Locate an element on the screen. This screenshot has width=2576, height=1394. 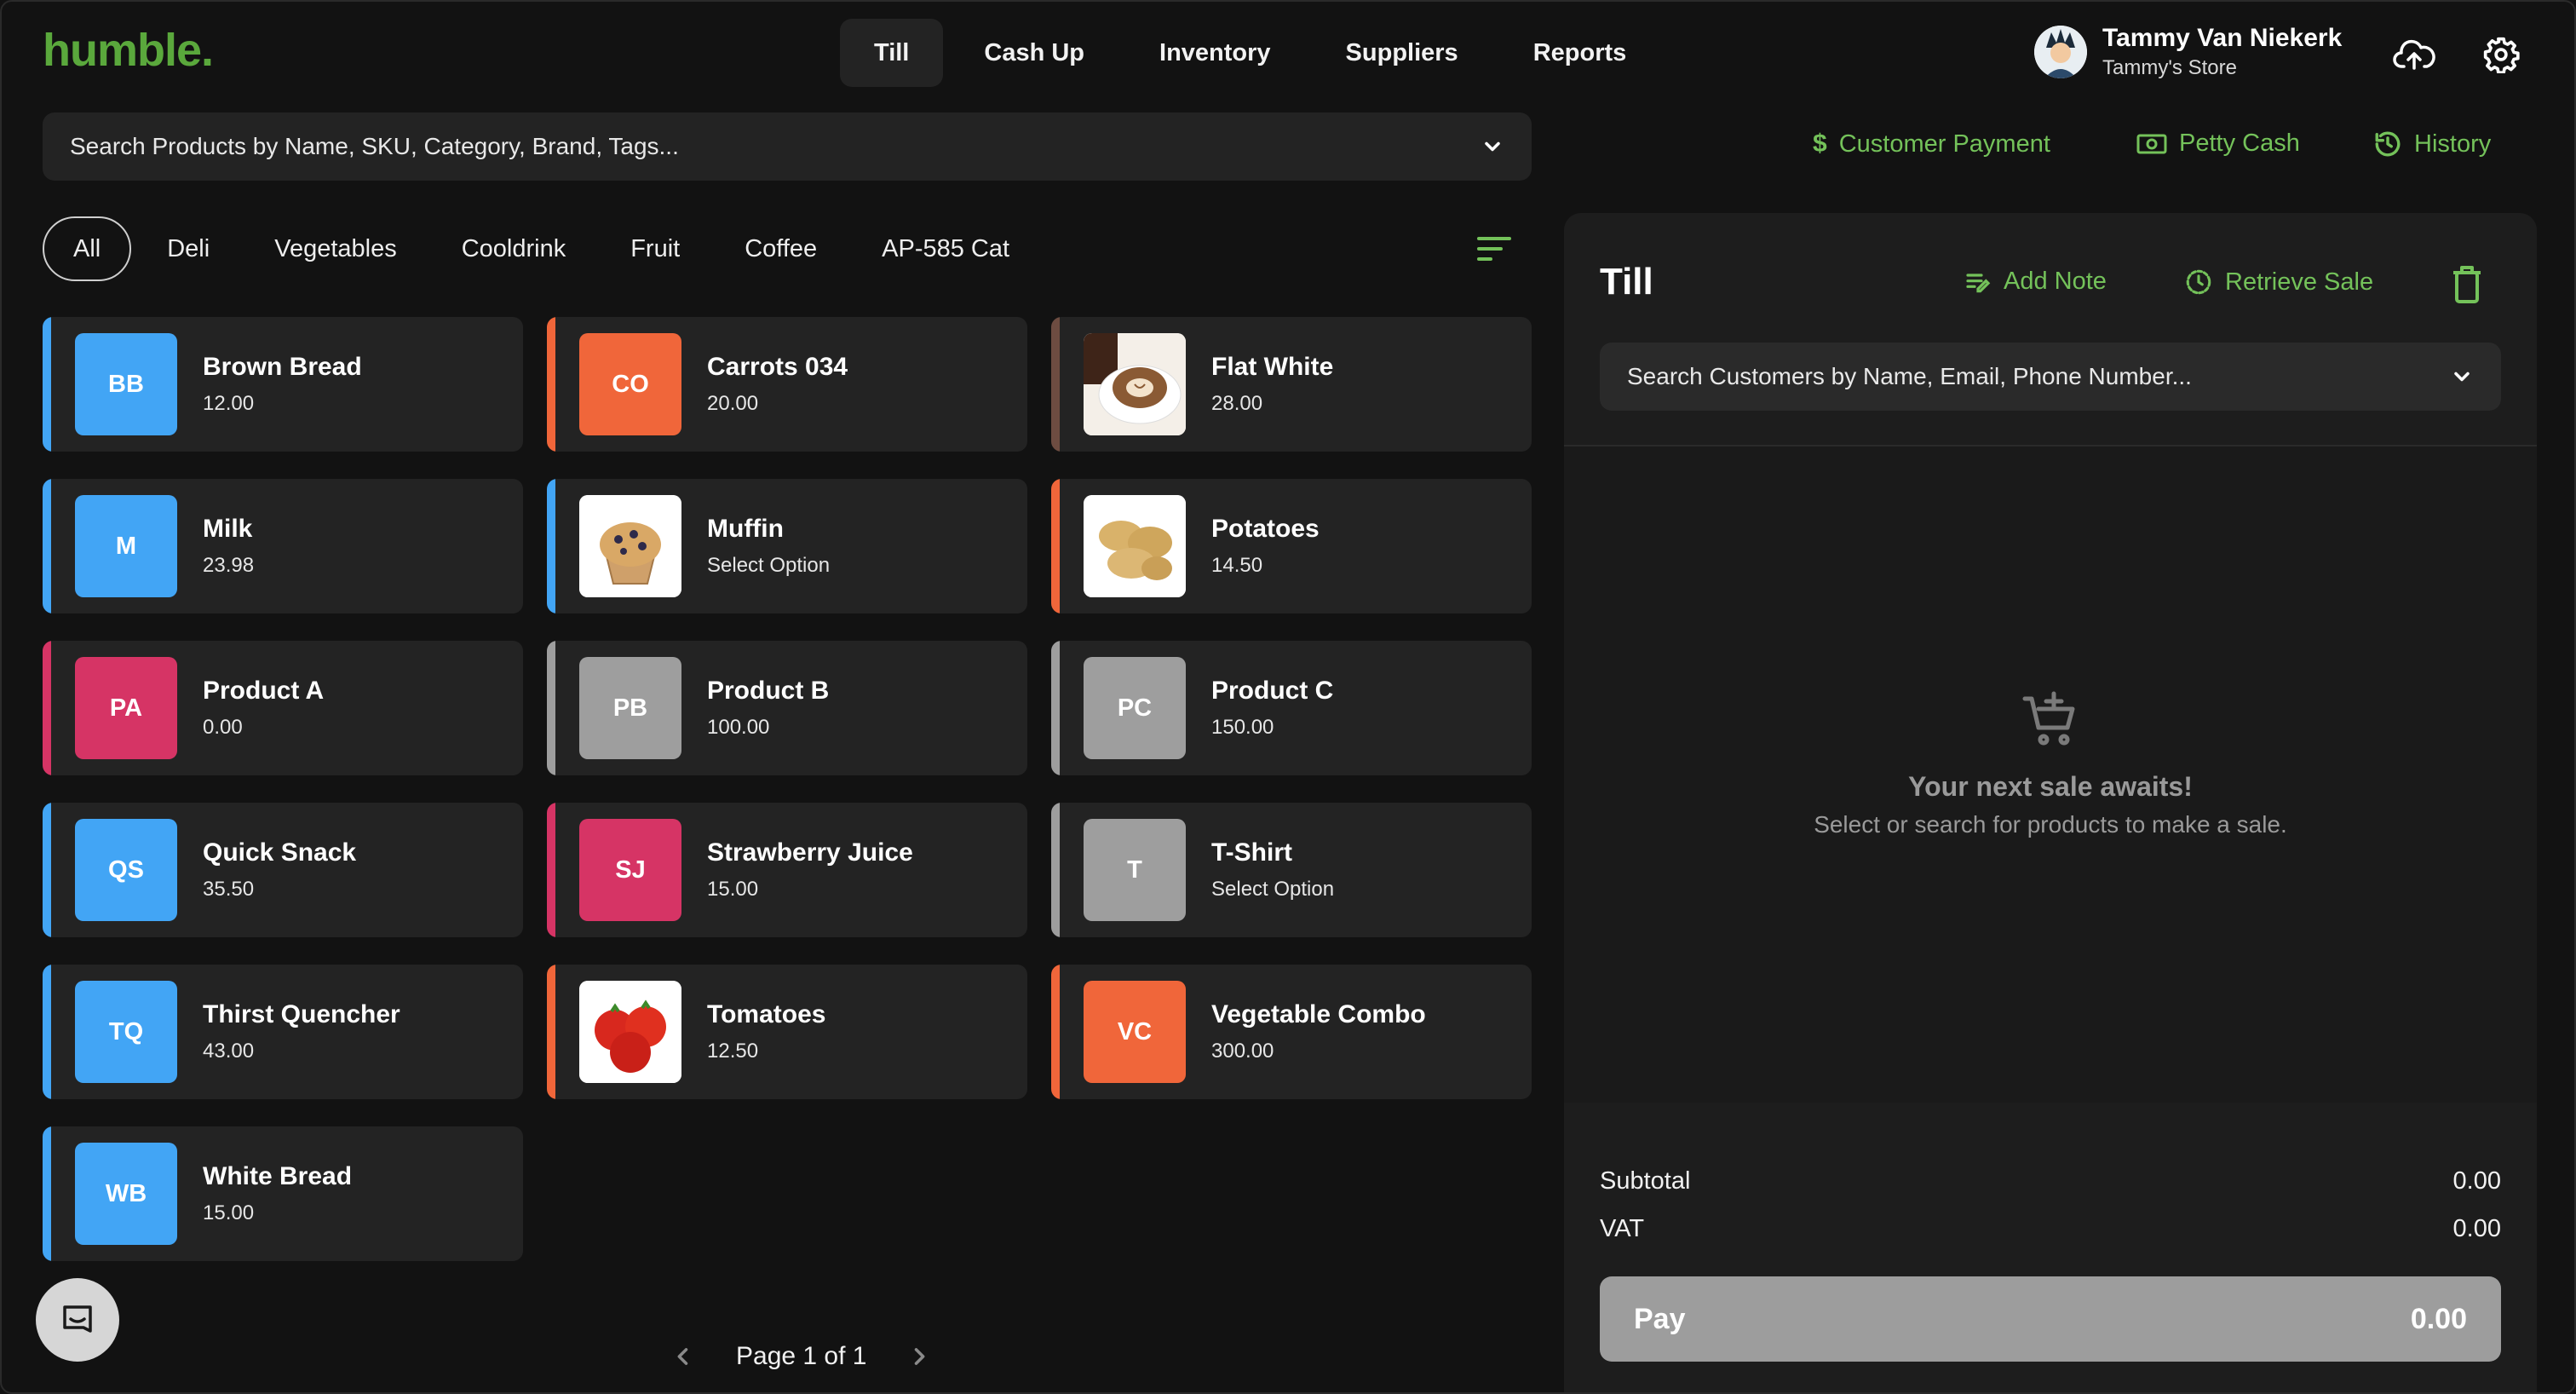
chevron-left-icon is located at coordinates (683, 1356).